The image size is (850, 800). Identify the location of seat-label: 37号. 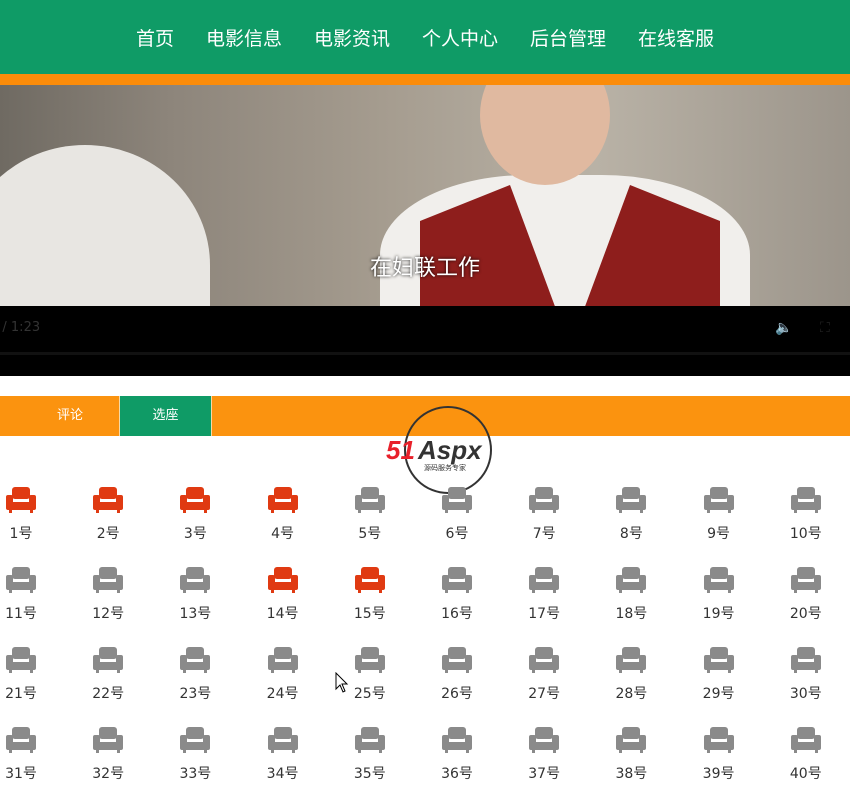
(544, 774).